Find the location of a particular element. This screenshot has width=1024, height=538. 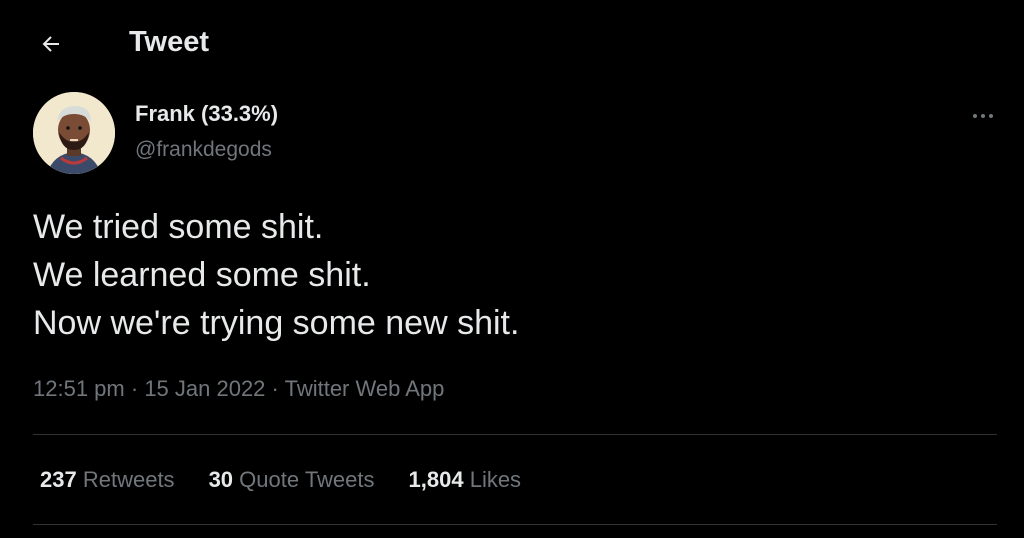

tweet-time: 12:51 pm is located at coordinates (79, 388).